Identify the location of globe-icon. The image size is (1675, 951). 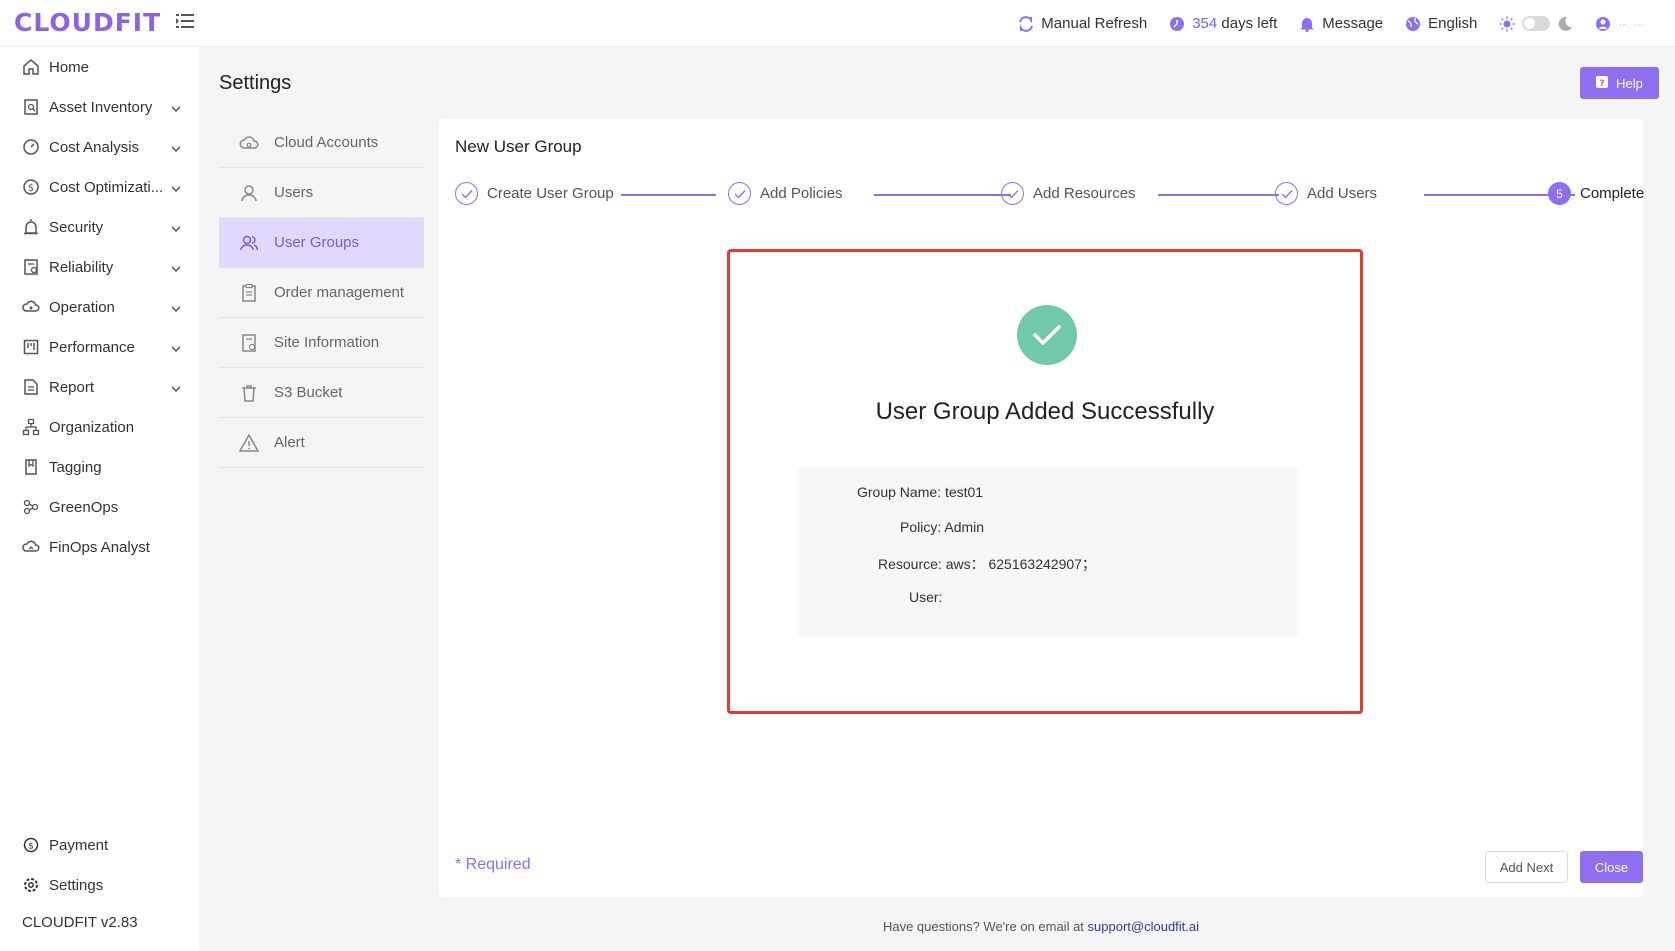
(1413, 24).